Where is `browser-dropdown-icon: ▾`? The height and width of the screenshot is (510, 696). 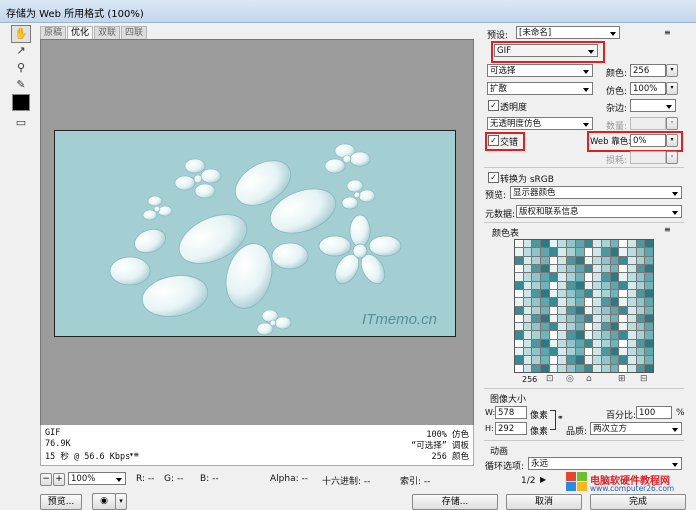 browser-dropdown-icon: ▾ is located at coordinates (121, 501).